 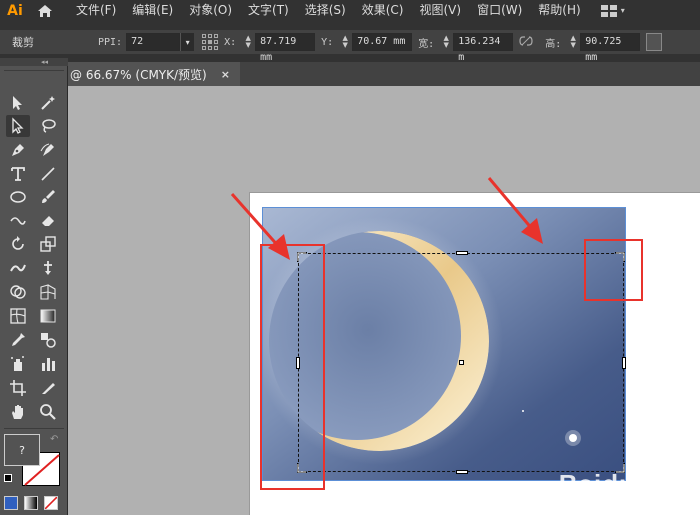 I want to click on shape-builder-icon, so click(x=18, y=292).